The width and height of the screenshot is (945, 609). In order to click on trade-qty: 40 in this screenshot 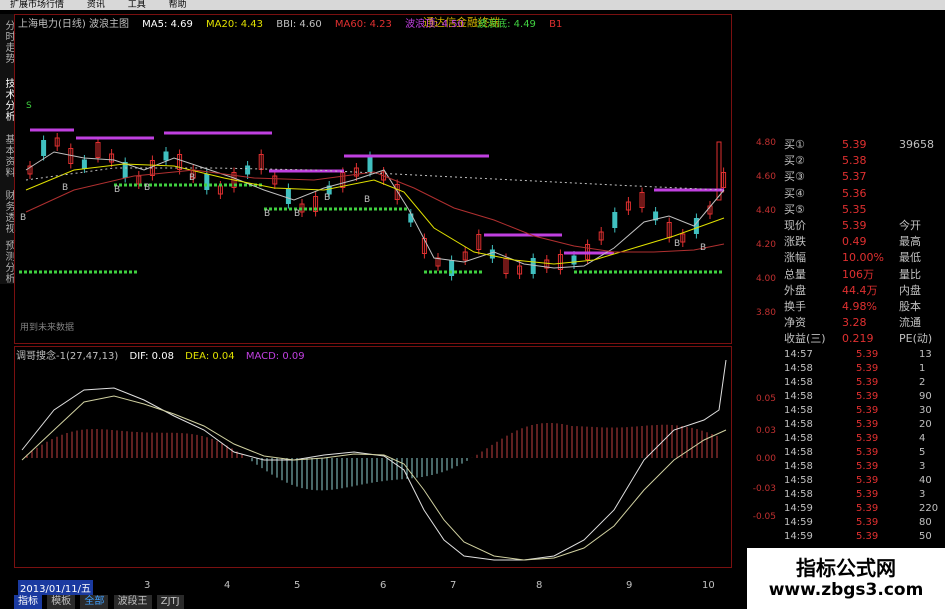, I will do `click(925, 480)`.